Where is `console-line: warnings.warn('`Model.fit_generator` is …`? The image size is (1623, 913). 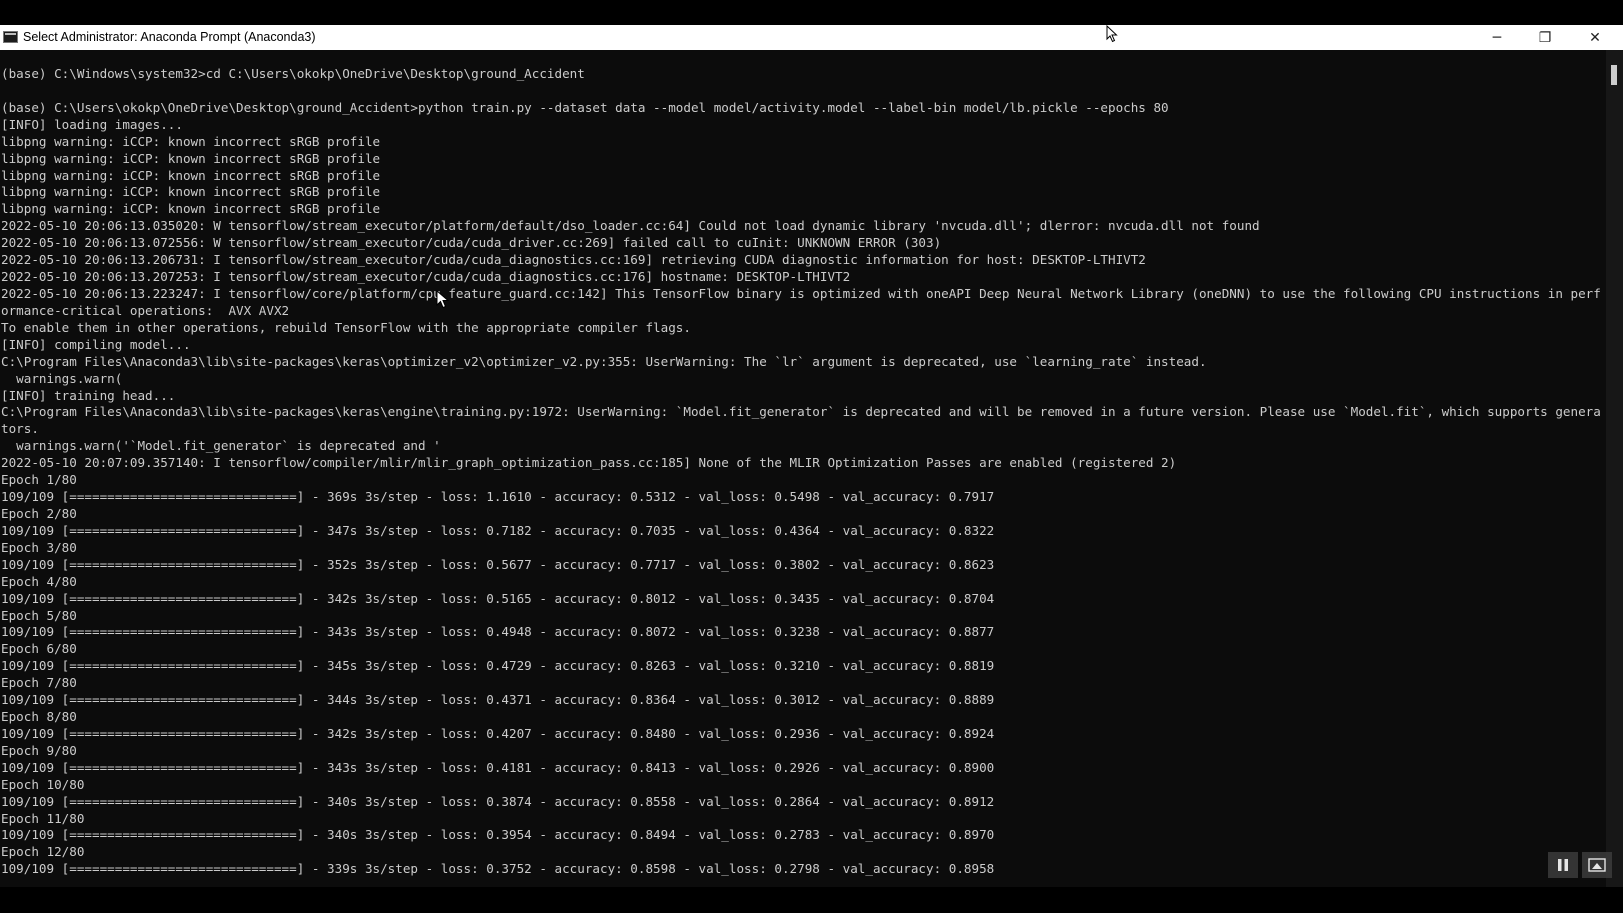
console-line: warnings.warn('`Model.fit_generator` is … is located at coordinates (221, 446).